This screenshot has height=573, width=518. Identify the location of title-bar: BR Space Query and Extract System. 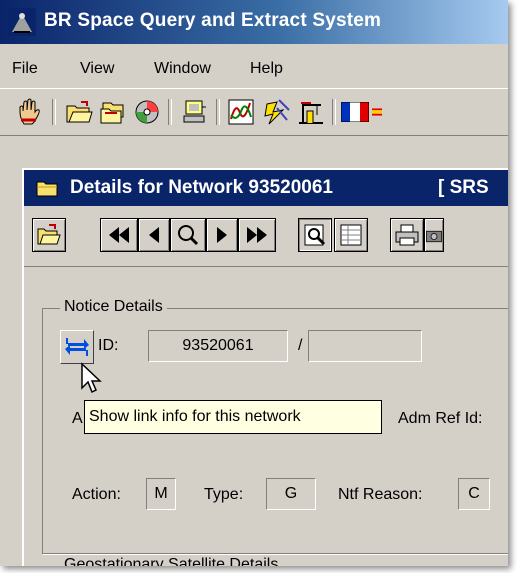
(254, 22).